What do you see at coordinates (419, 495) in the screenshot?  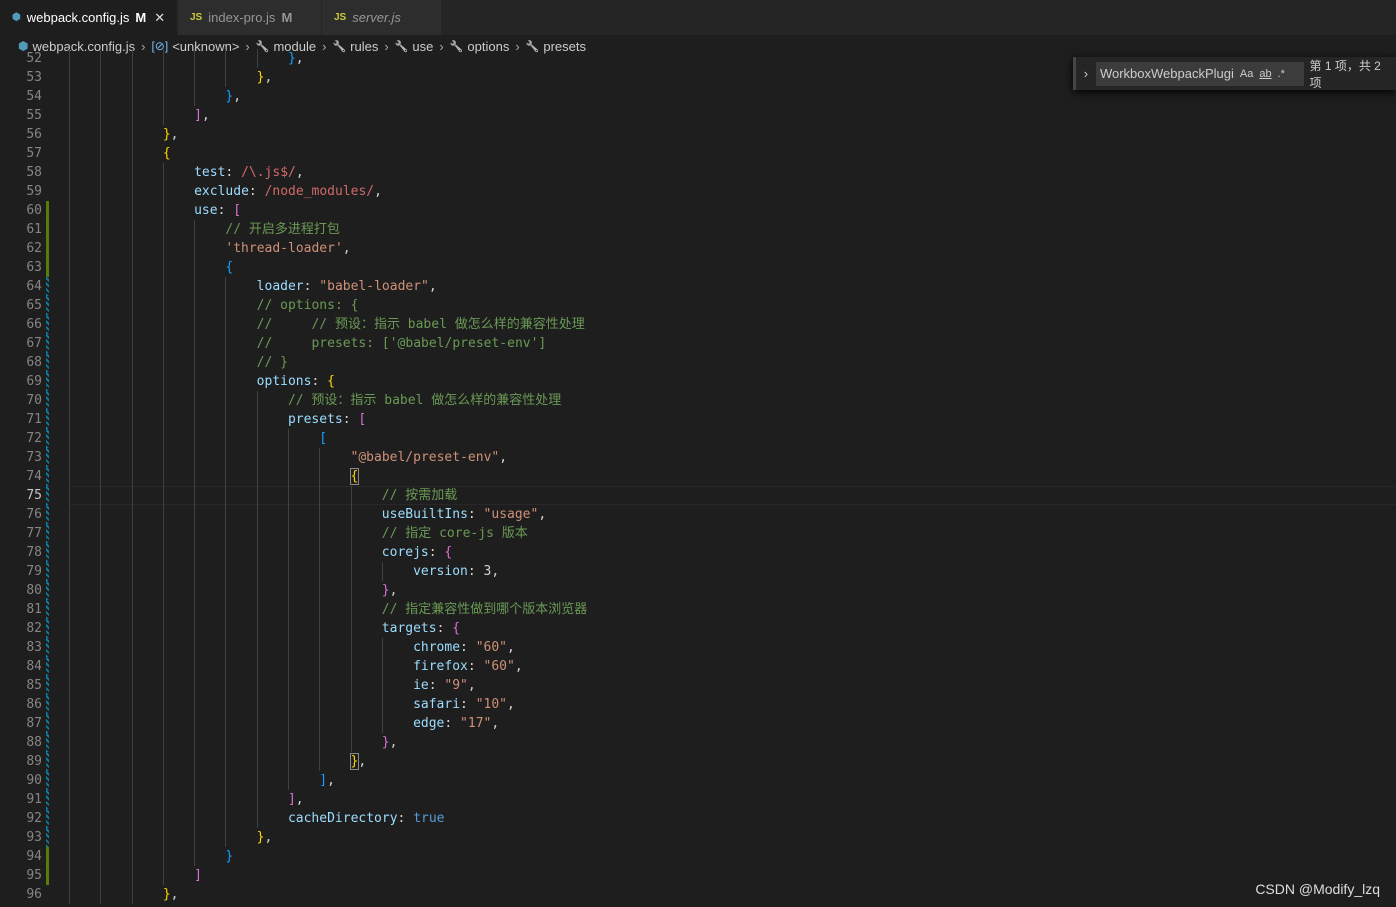 I see `code-token: // 按需加载` at bounding box center [419, 495].